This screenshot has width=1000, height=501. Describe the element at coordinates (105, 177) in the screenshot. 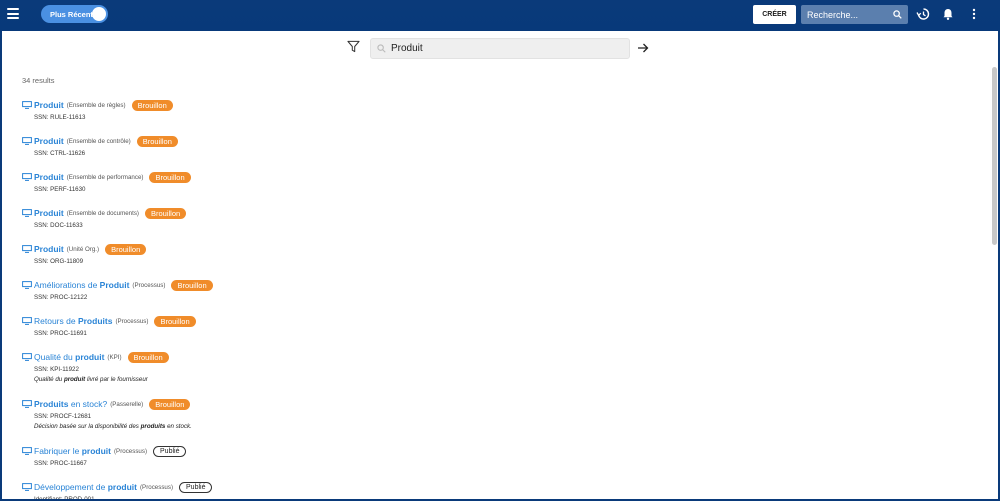

I see `result-type: (Ensemble de performance)` at that location.